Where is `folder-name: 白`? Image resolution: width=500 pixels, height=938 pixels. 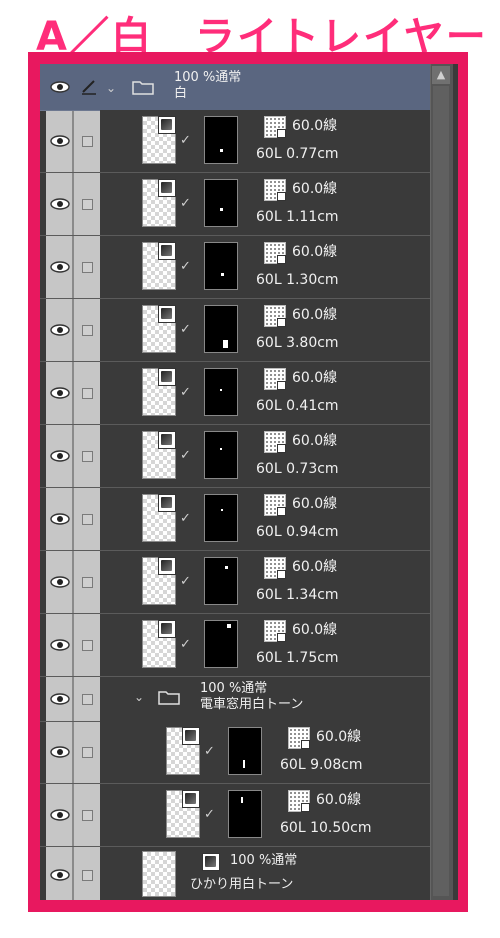 folder-name: 白 is located at coordinates (181, 93).